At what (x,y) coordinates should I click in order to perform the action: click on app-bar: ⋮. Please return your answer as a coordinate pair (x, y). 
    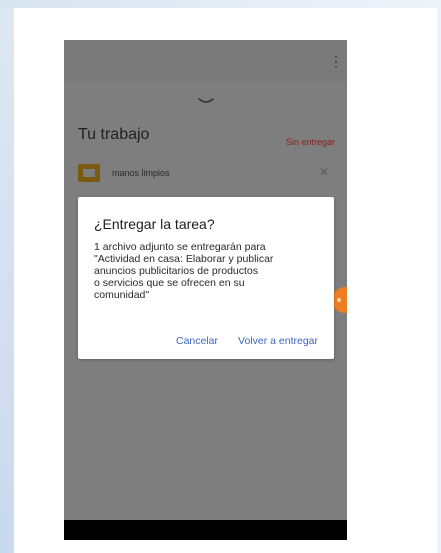
    Looking at the image, I should click on (205, 61).